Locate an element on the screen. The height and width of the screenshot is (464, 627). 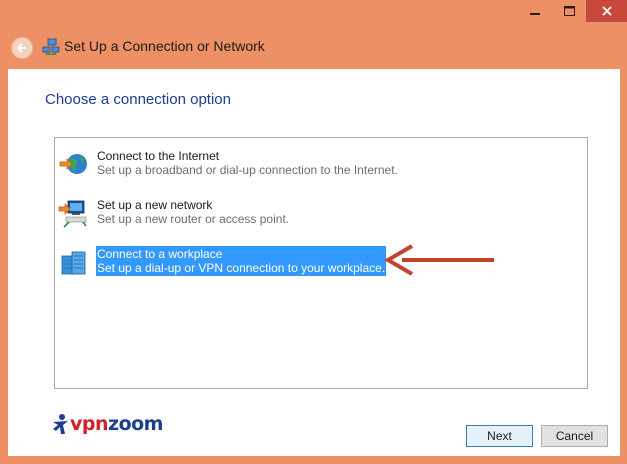
vpnzoom-logo: vpnzoom is located at coordinates (115, 425).